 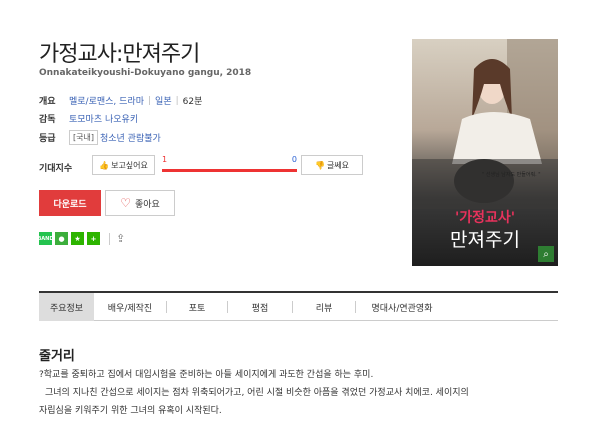 I want to click on tab-bar: 주요정보 배우/제작진 포토 평점 리뷰 명대사/연관영화, so click(x=298, y=306).